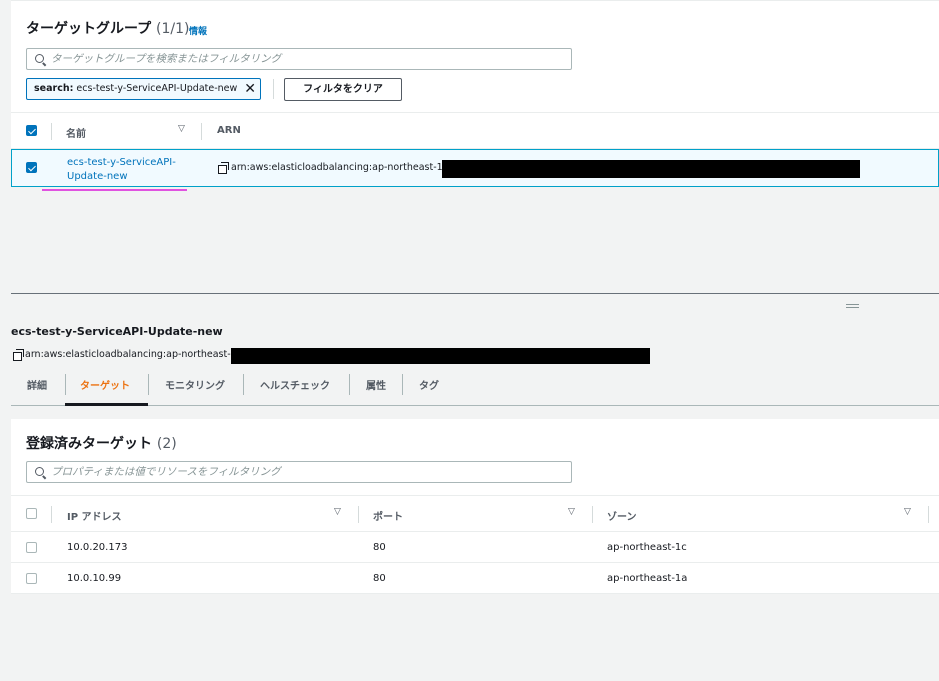 Image resolution: width=939 pixels, height=681 pixels. What do you see at coordinates (76, 132) in the screenshot?
I see `column-header-name: 名前` at bounding box center [76, 132].